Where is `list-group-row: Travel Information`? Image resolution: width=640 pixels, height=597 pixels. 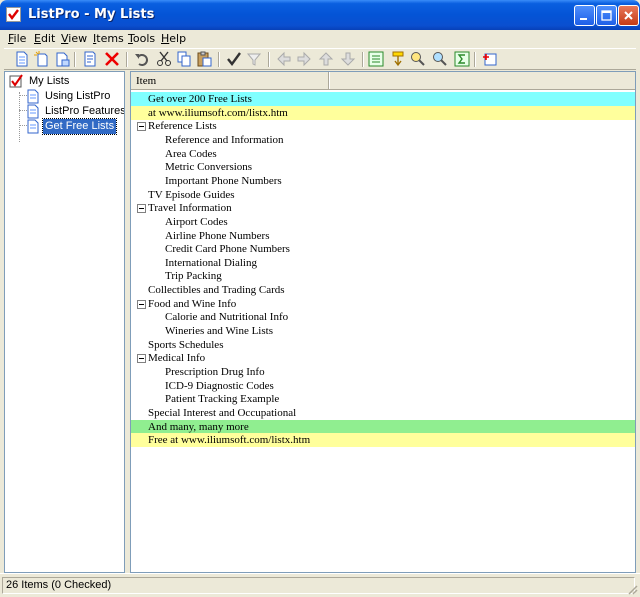 list-group-row: Travel Information is located at coordinates (383, 208).